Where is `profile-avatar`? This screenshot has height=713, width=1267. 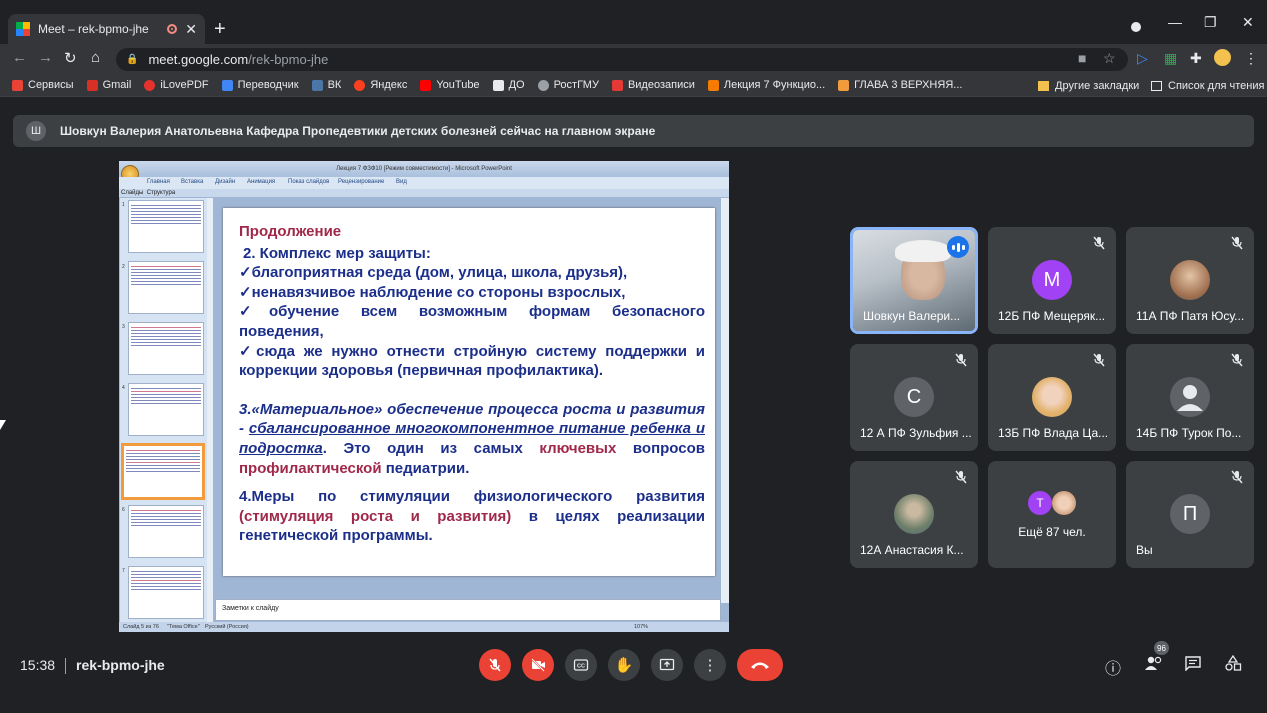
profile-avatar is located at coordinates (1222, 57).